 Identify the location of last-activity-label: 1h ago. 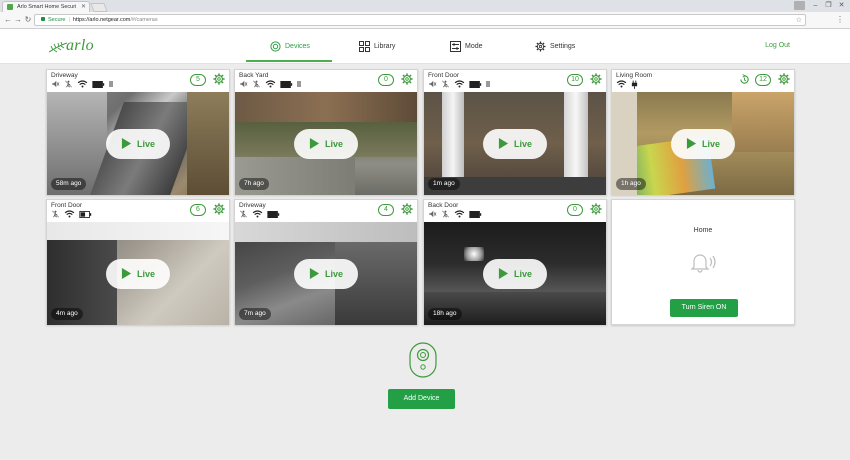
(631, 184).